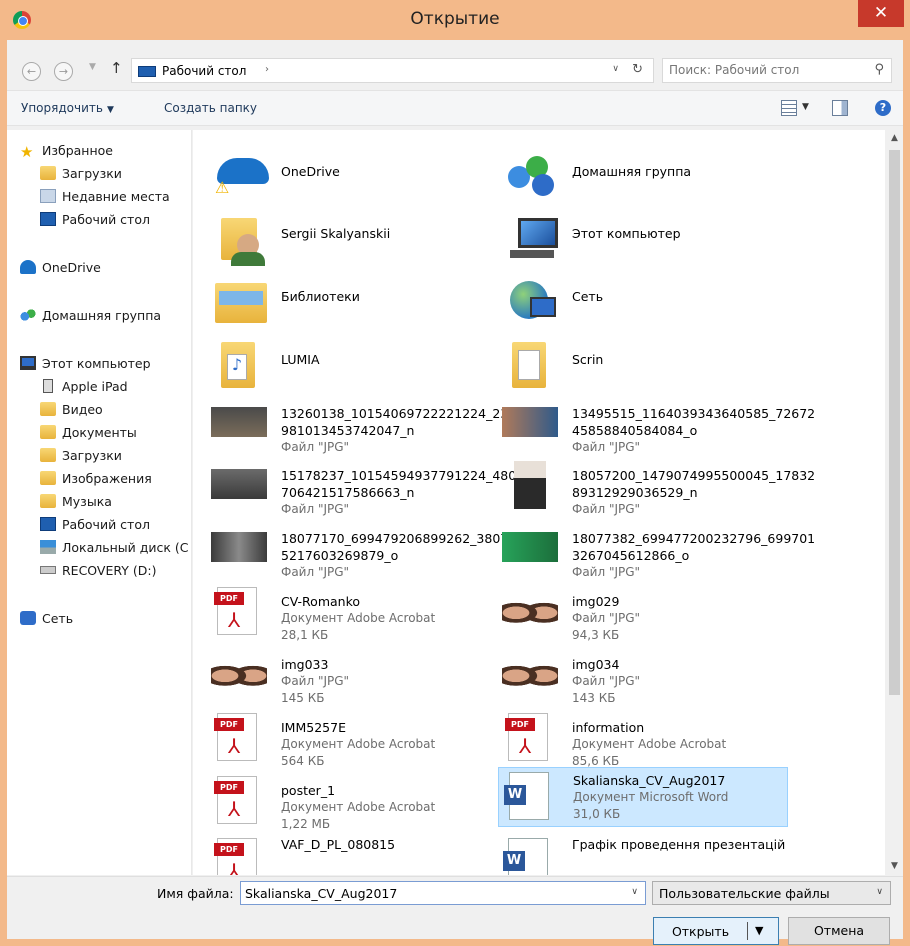  Describe the element at coordinates (443, 893) in the screenshot. I see `filename-field: Skalianska_CV_Aug2017 ∨` at that location.